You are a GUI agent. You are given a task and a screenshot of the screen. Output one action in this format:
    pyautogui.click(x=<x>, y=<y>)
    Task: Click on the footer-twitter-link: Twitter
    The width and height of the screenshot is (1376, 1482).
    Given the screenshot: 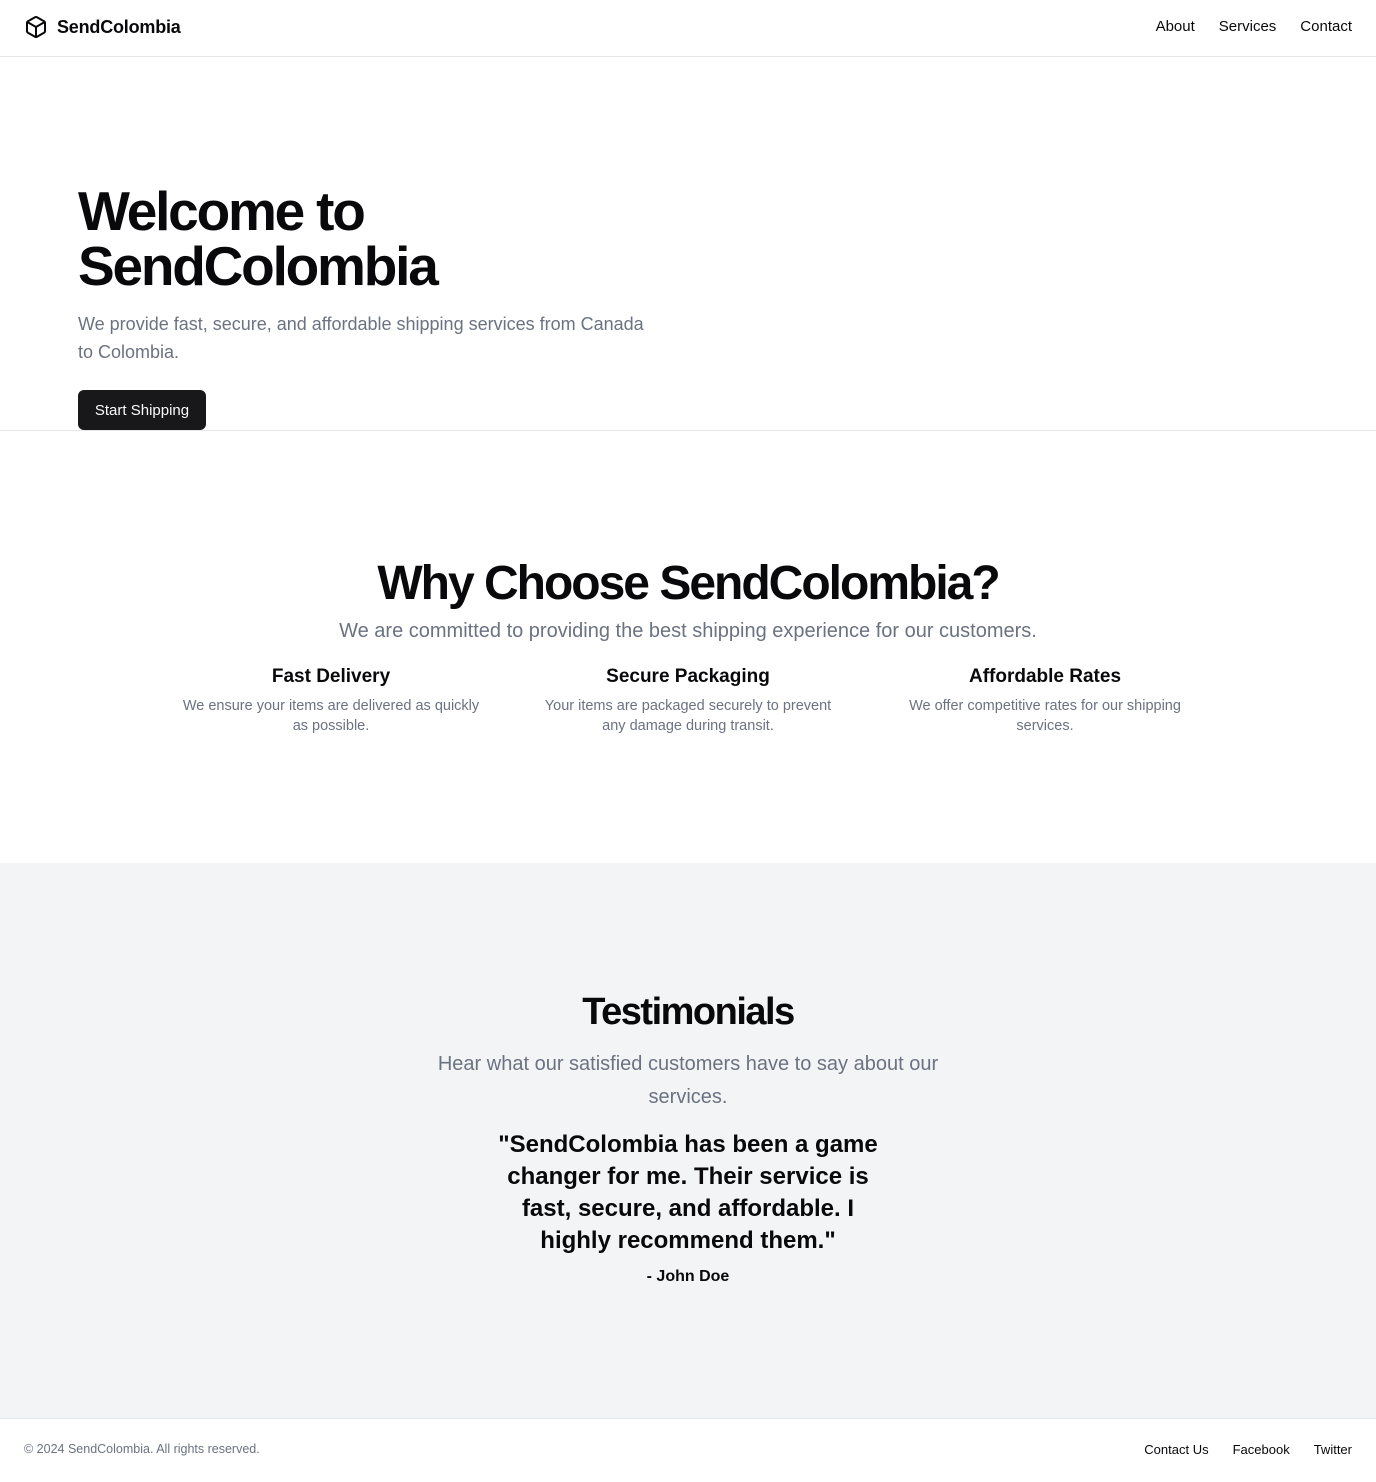 What is the action you would take?
    pyautogui.click(x=1333, y=1449)
    